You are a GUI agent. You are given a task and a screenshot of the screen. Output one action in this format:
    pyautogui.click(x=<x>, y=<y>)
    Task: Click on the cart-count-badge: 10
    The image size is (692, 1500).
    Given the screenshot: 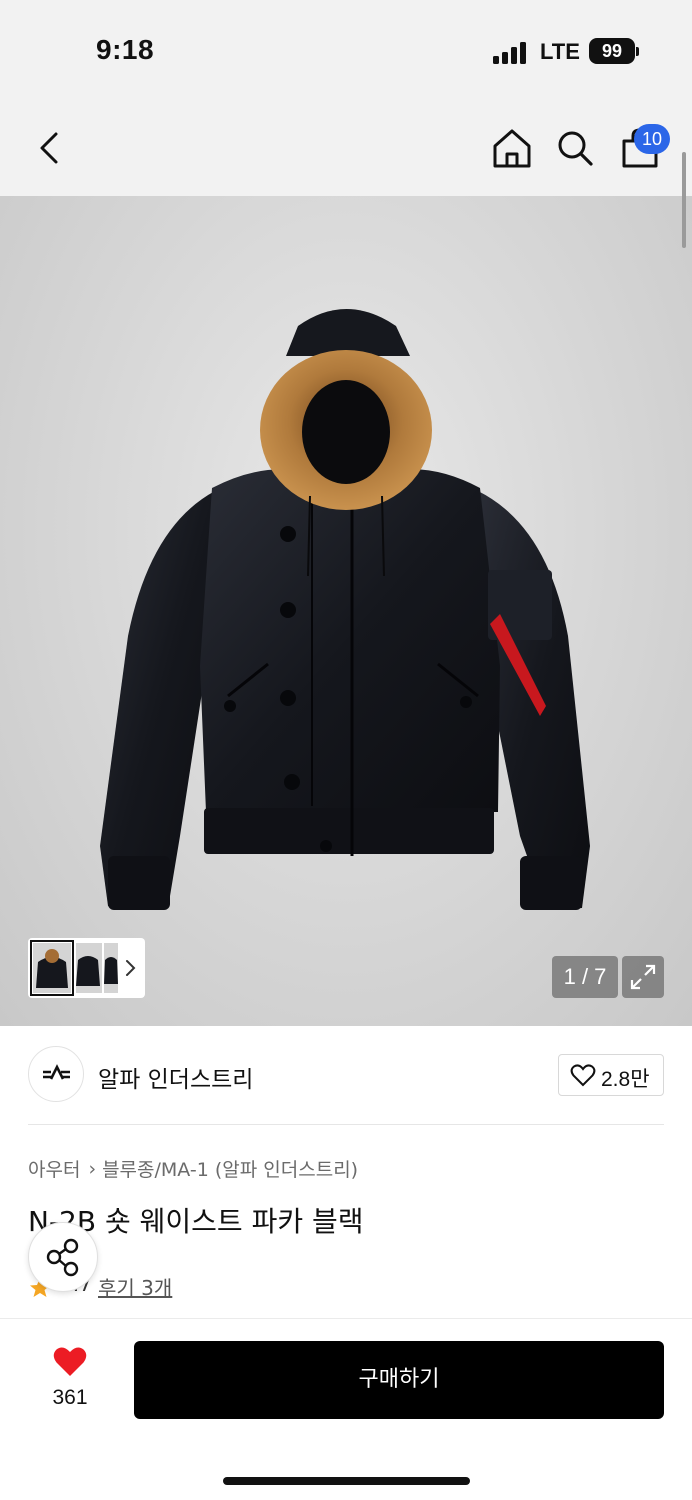 What is the action you would take?
    pyautogui.click(x=652, y=139)
    